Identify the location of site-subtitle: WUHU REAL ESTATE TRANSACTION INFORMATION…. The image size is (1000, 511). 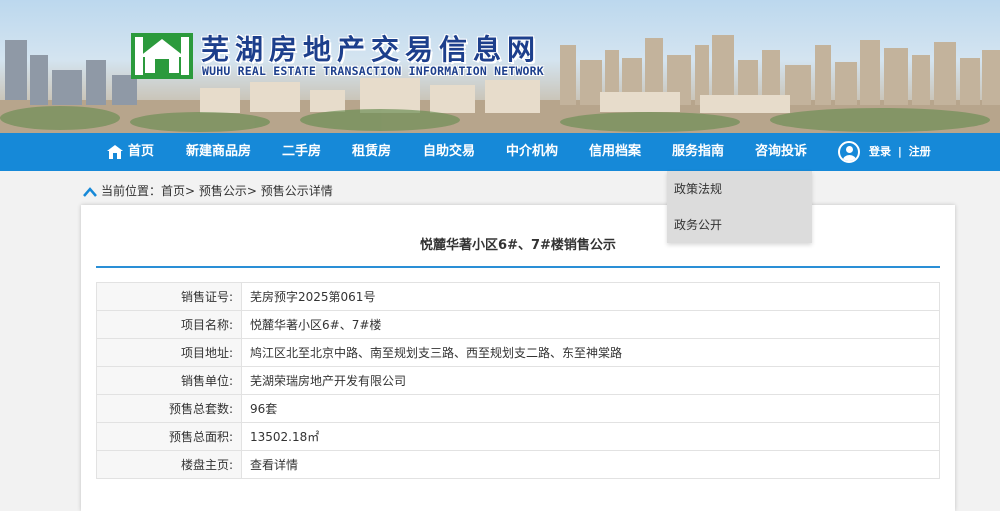
(373, 71).